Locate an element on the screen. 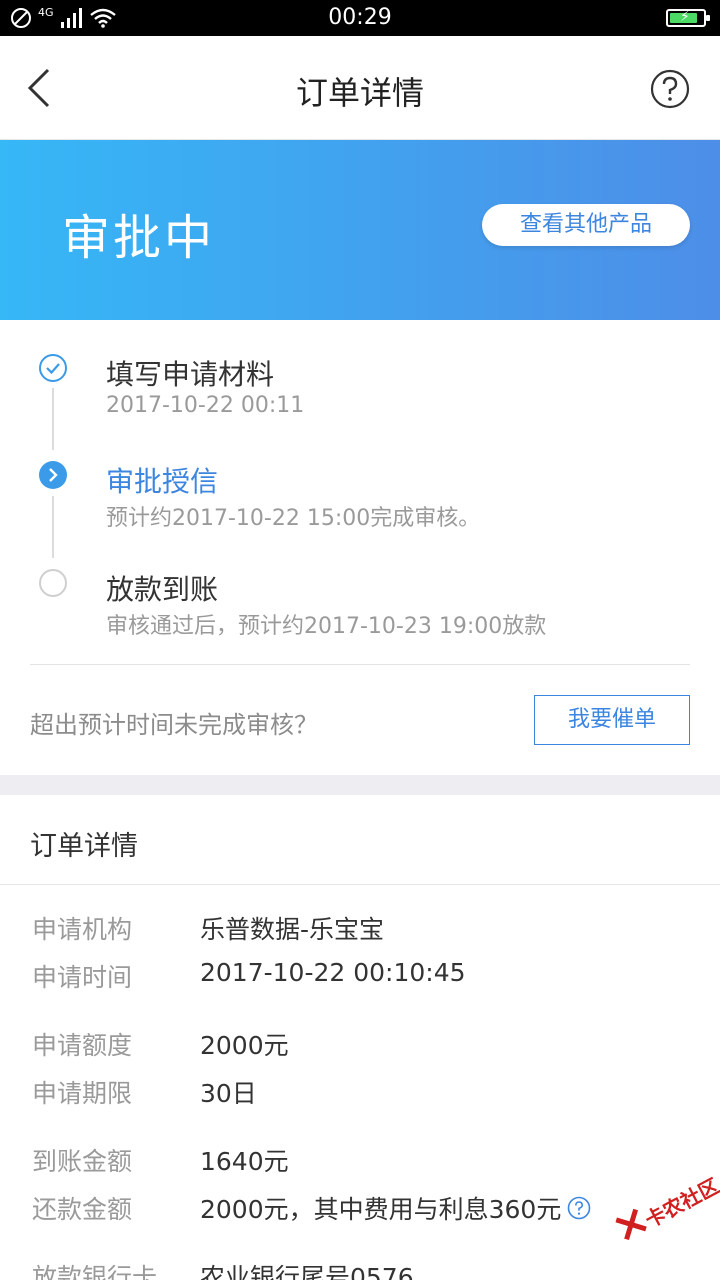 Image resolution: width=720 pixels, height=1280 pixels. question-circle-icon is located at coordinates (670, 89).